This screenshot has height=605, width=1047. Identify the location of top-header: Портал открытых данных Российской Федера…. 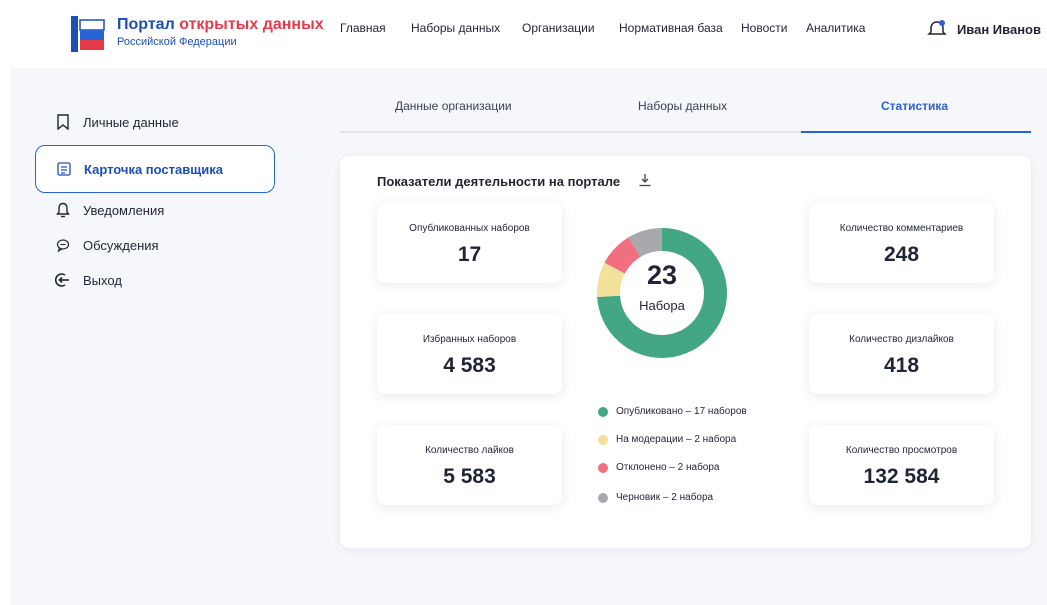
(523, 31).